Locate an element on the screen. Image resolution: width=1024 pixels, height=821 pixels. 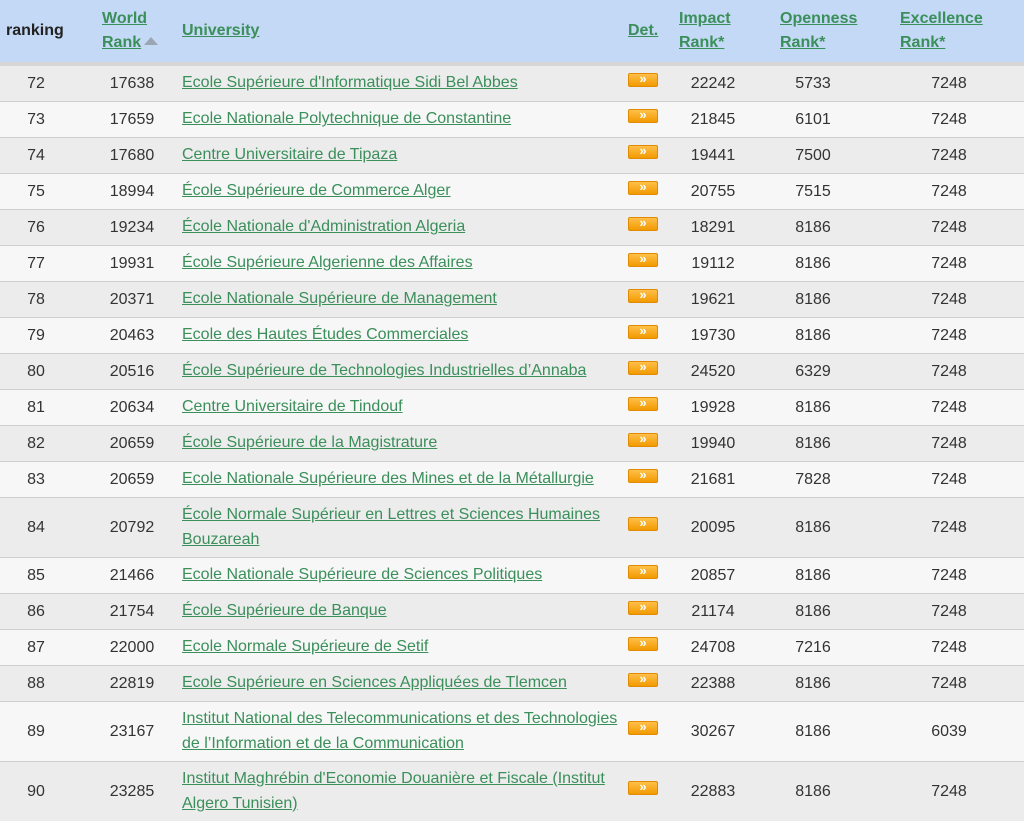
openness-rank-cell: 7828 is located at coordinates (813, 480).